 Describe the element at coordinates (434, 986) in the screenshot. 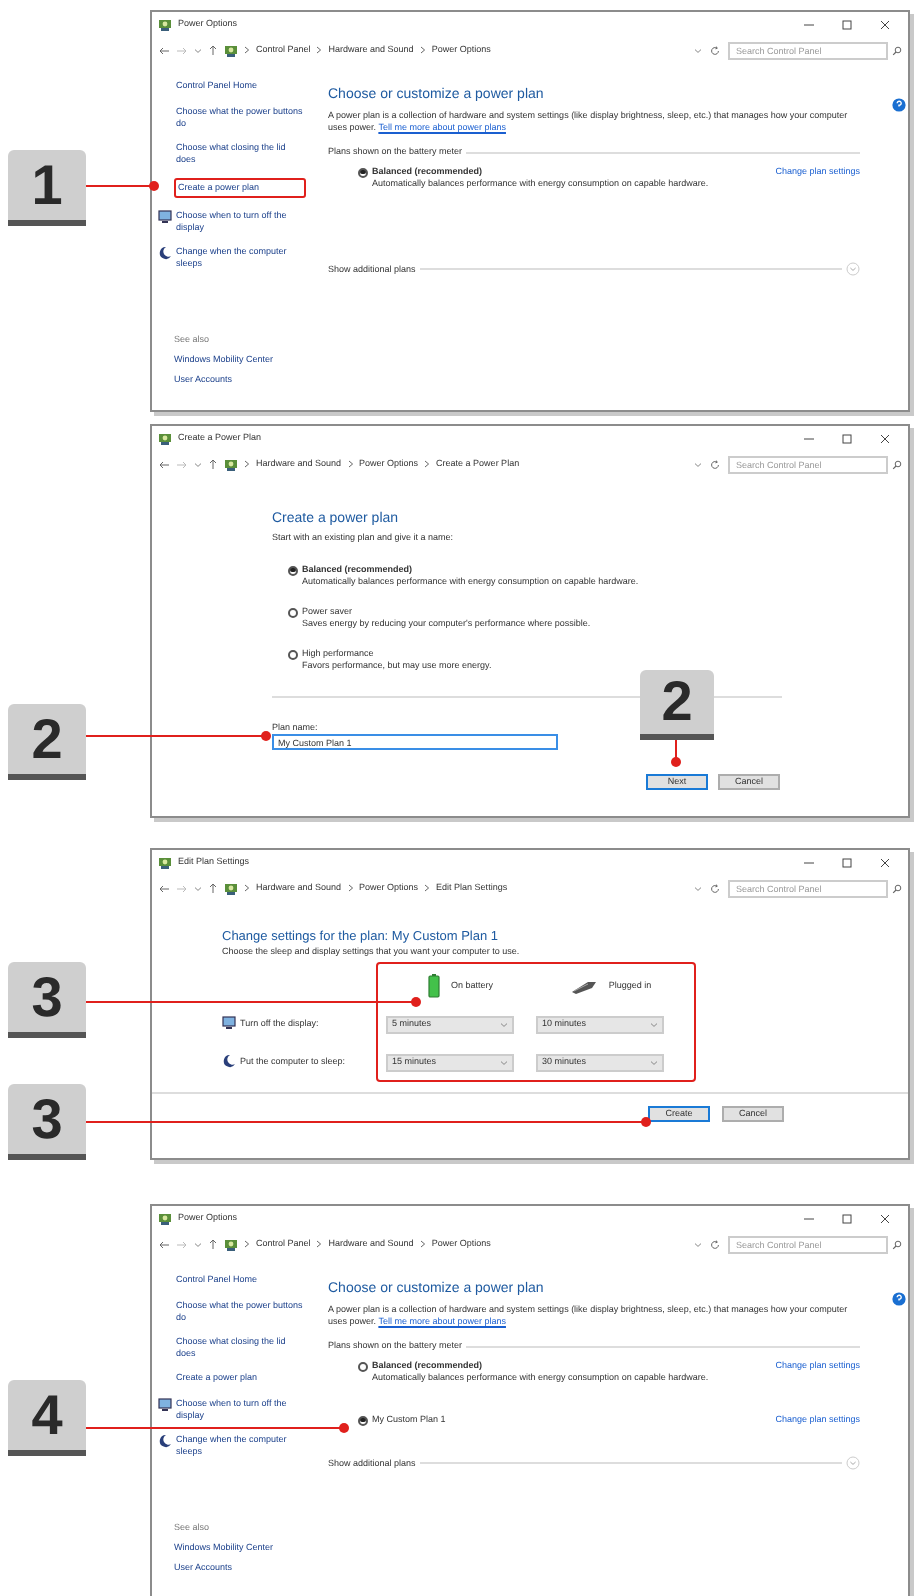

I see `battery-icon` at that location.